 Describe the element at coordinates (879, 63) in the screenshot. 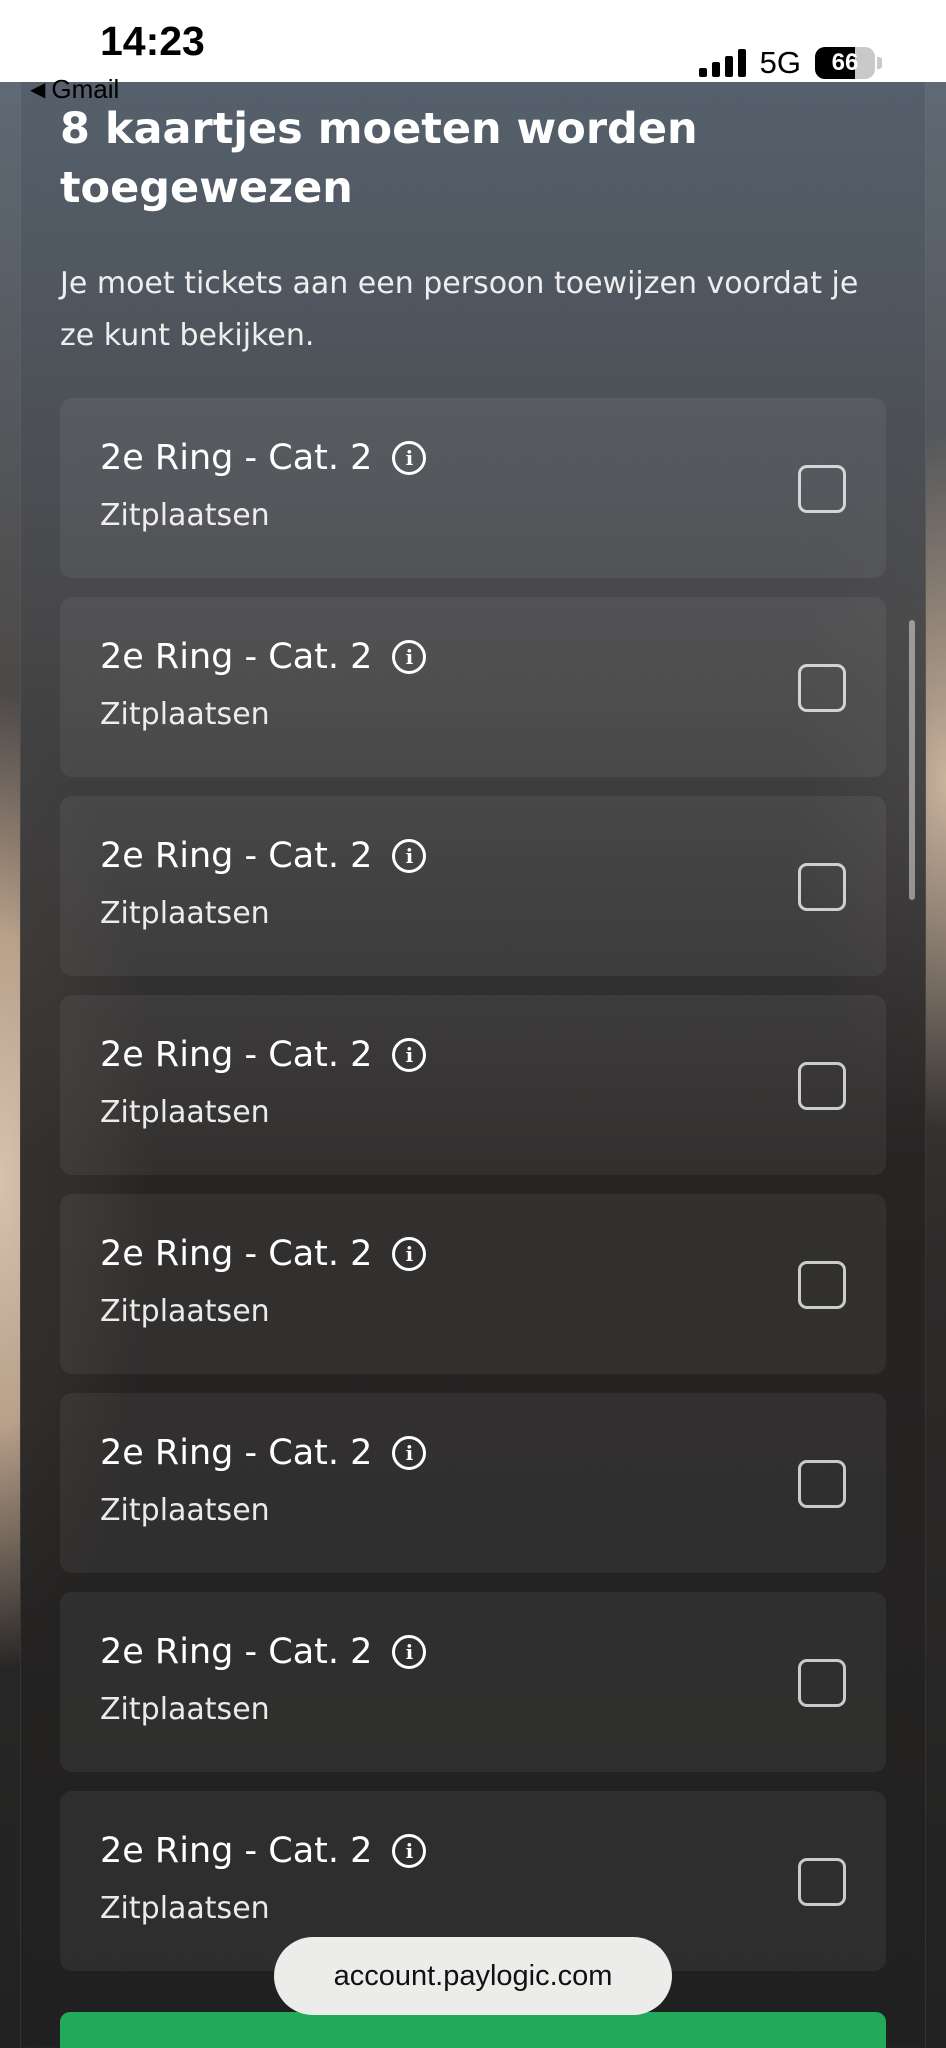

I see `battery-tip` at that location.